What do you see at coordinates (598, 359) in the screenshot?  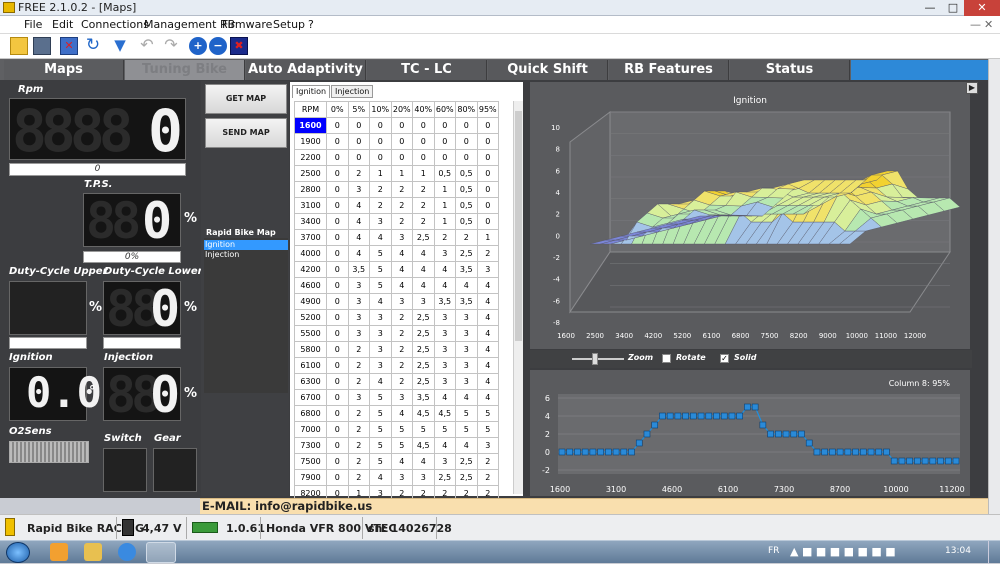 I see `zoom-slider-track` at bounding box center [598, 359].